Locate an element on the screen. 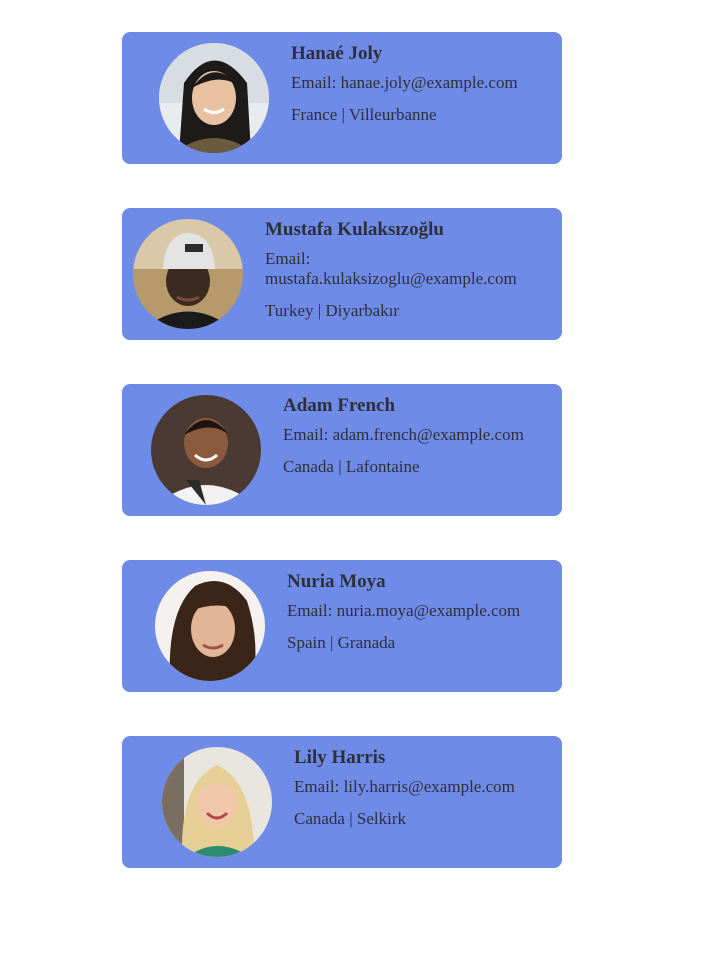 The height and width of the screenshot is (956, 721). user-location: Spain | Granada is located at coordinates (341, 642).